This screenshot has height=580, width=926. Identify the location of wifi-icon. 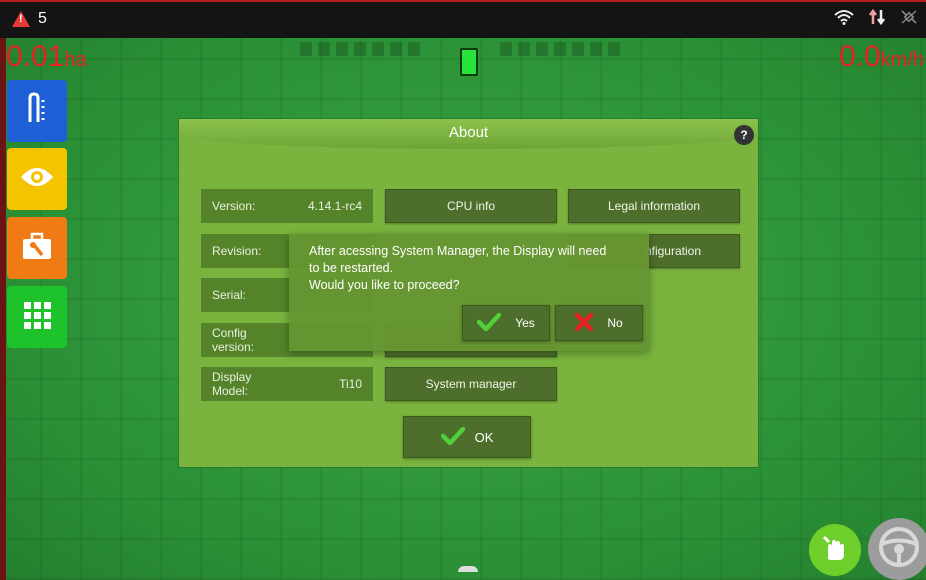
(844, 19).